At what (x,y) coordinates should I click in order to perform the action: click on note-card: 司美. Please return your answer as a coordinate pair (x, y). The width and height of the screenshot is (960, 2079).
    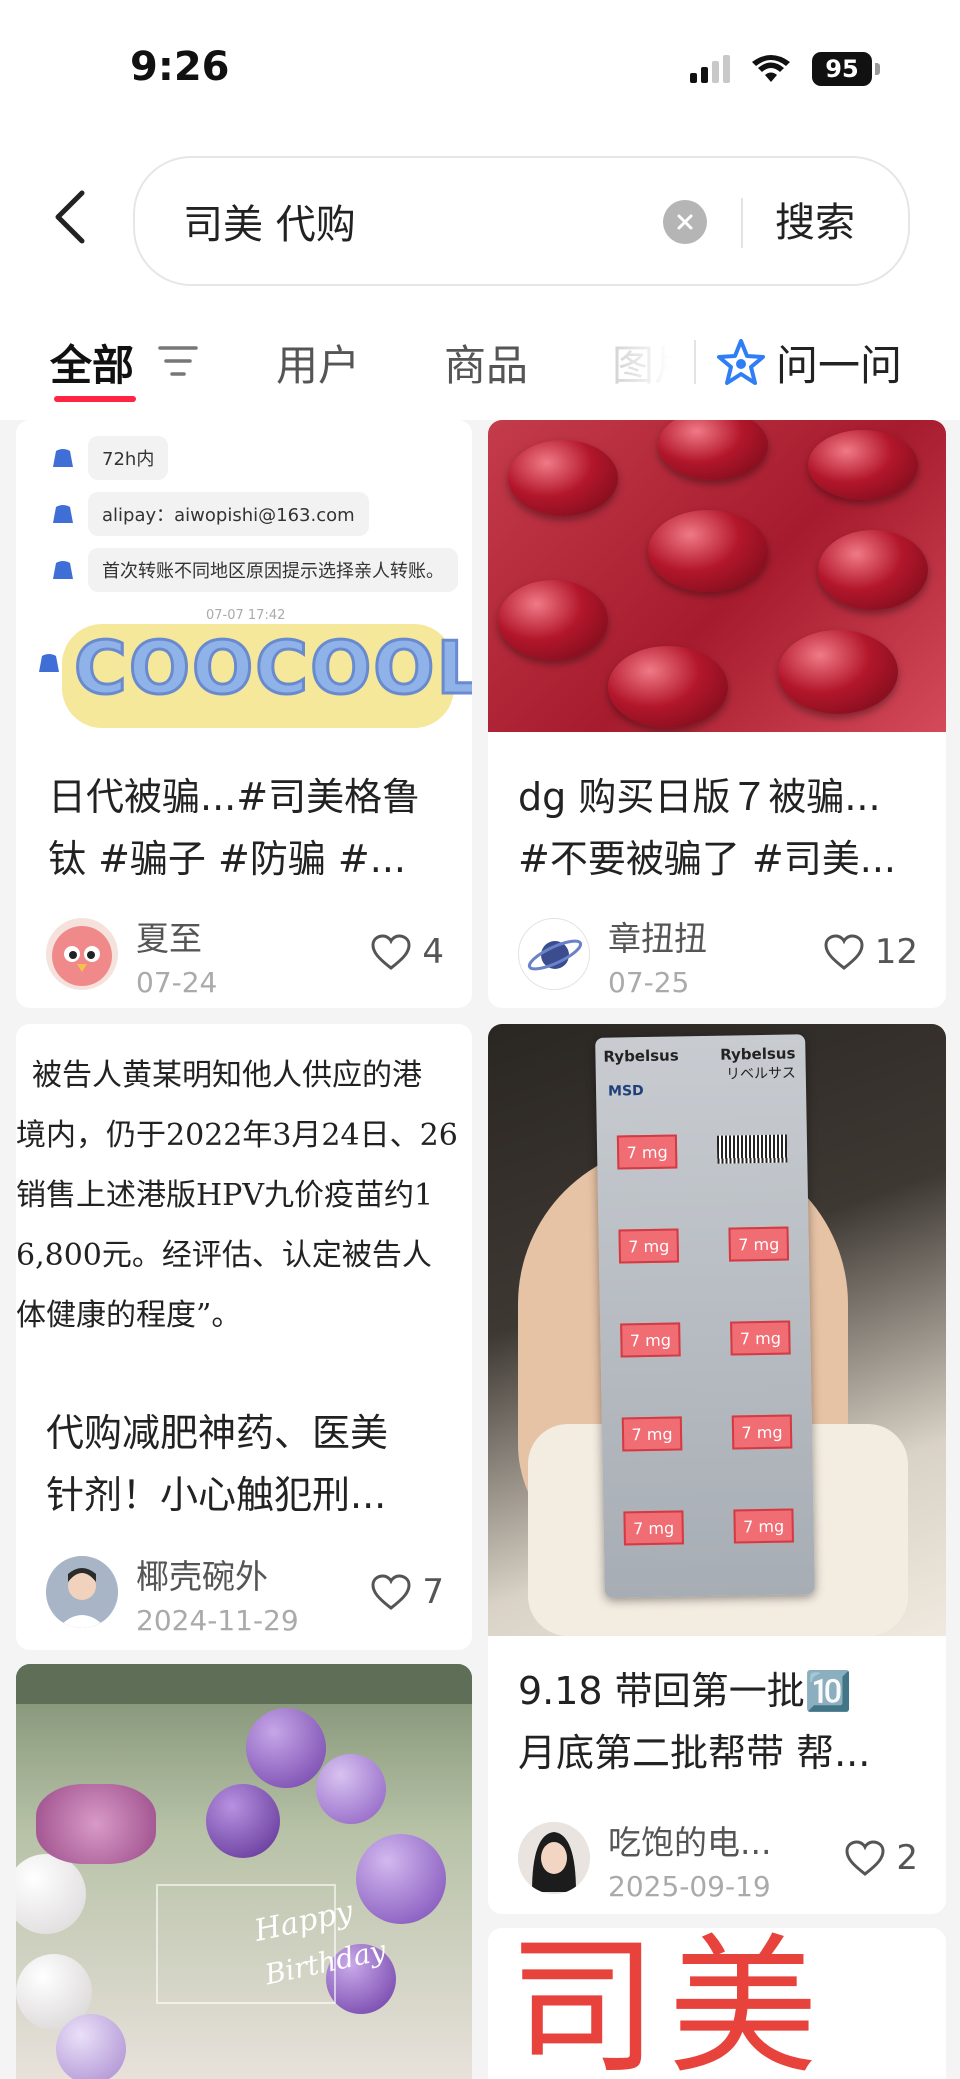
    Looking at the image, I should click on (717, 2003).